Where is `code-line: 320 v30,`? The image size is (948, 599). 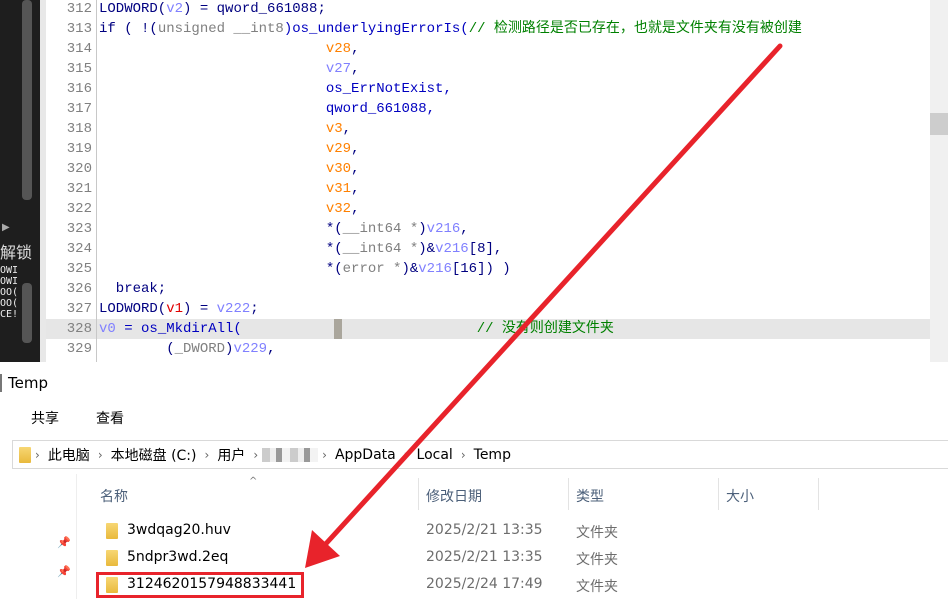 code-line: 320 v30, is located at coordinates (488, 169).